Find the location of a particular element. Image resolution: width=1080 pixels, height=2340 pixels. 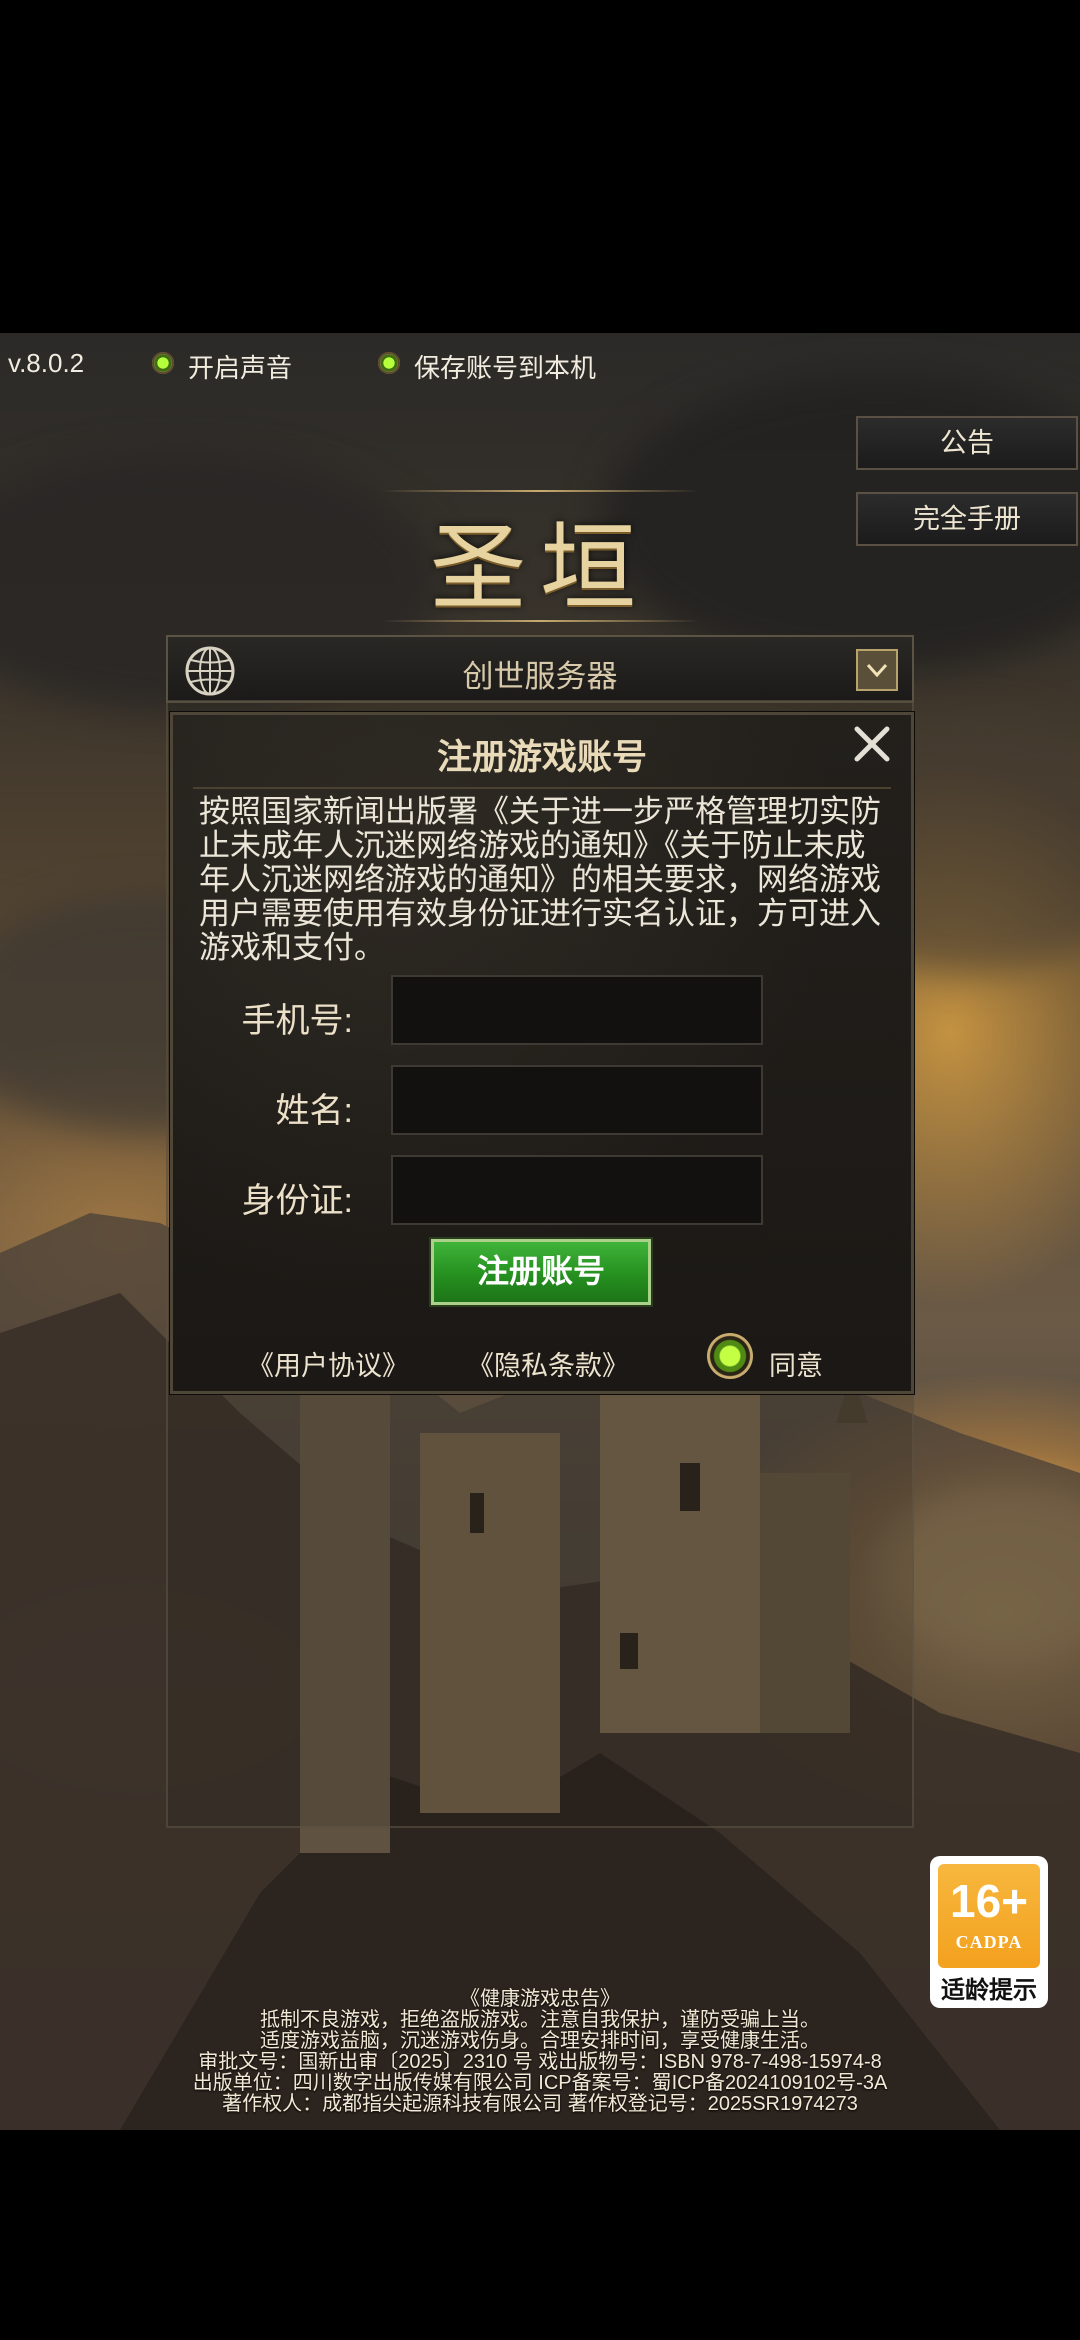

close-icon is located at coordinates (872, 744).